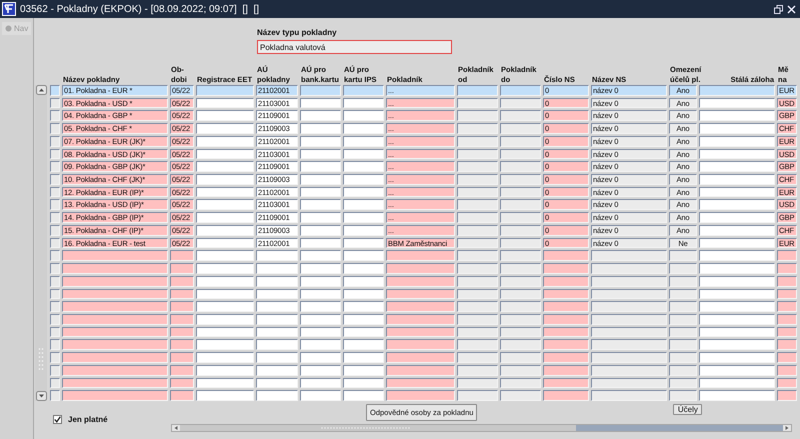 This screenshot has height=439, width=800. Describe the element at coordinates (354, 47) in the screenshot. I see `cash-type-field: Pokladna valutová` at that location.